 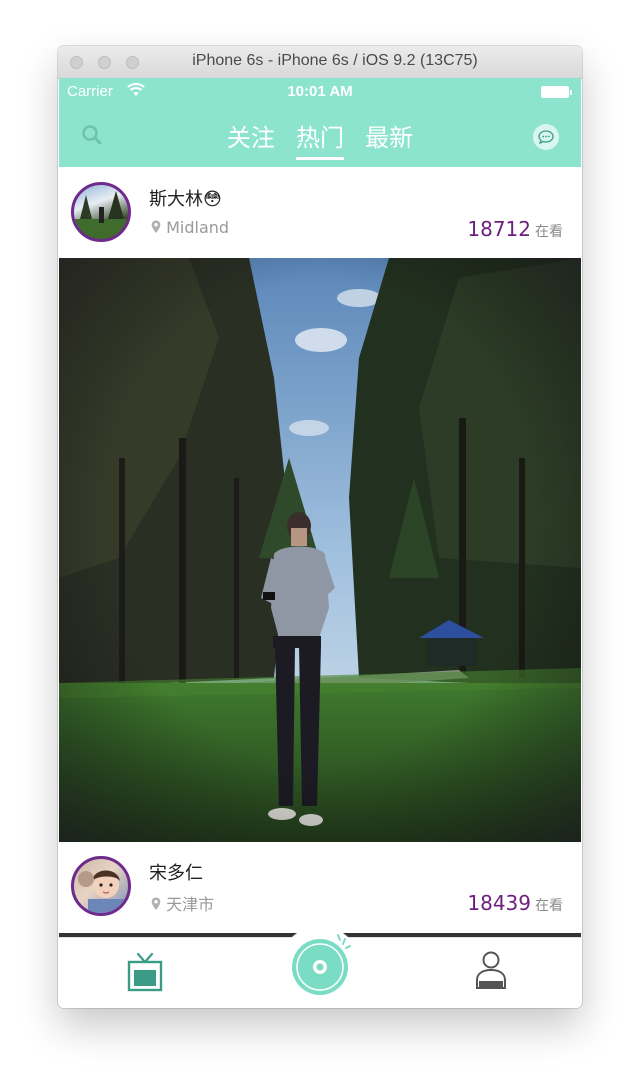 What do you see at coordinates (320, 967) in the screenshot?
I see `go-live-button` at bounding box center [320, 967].